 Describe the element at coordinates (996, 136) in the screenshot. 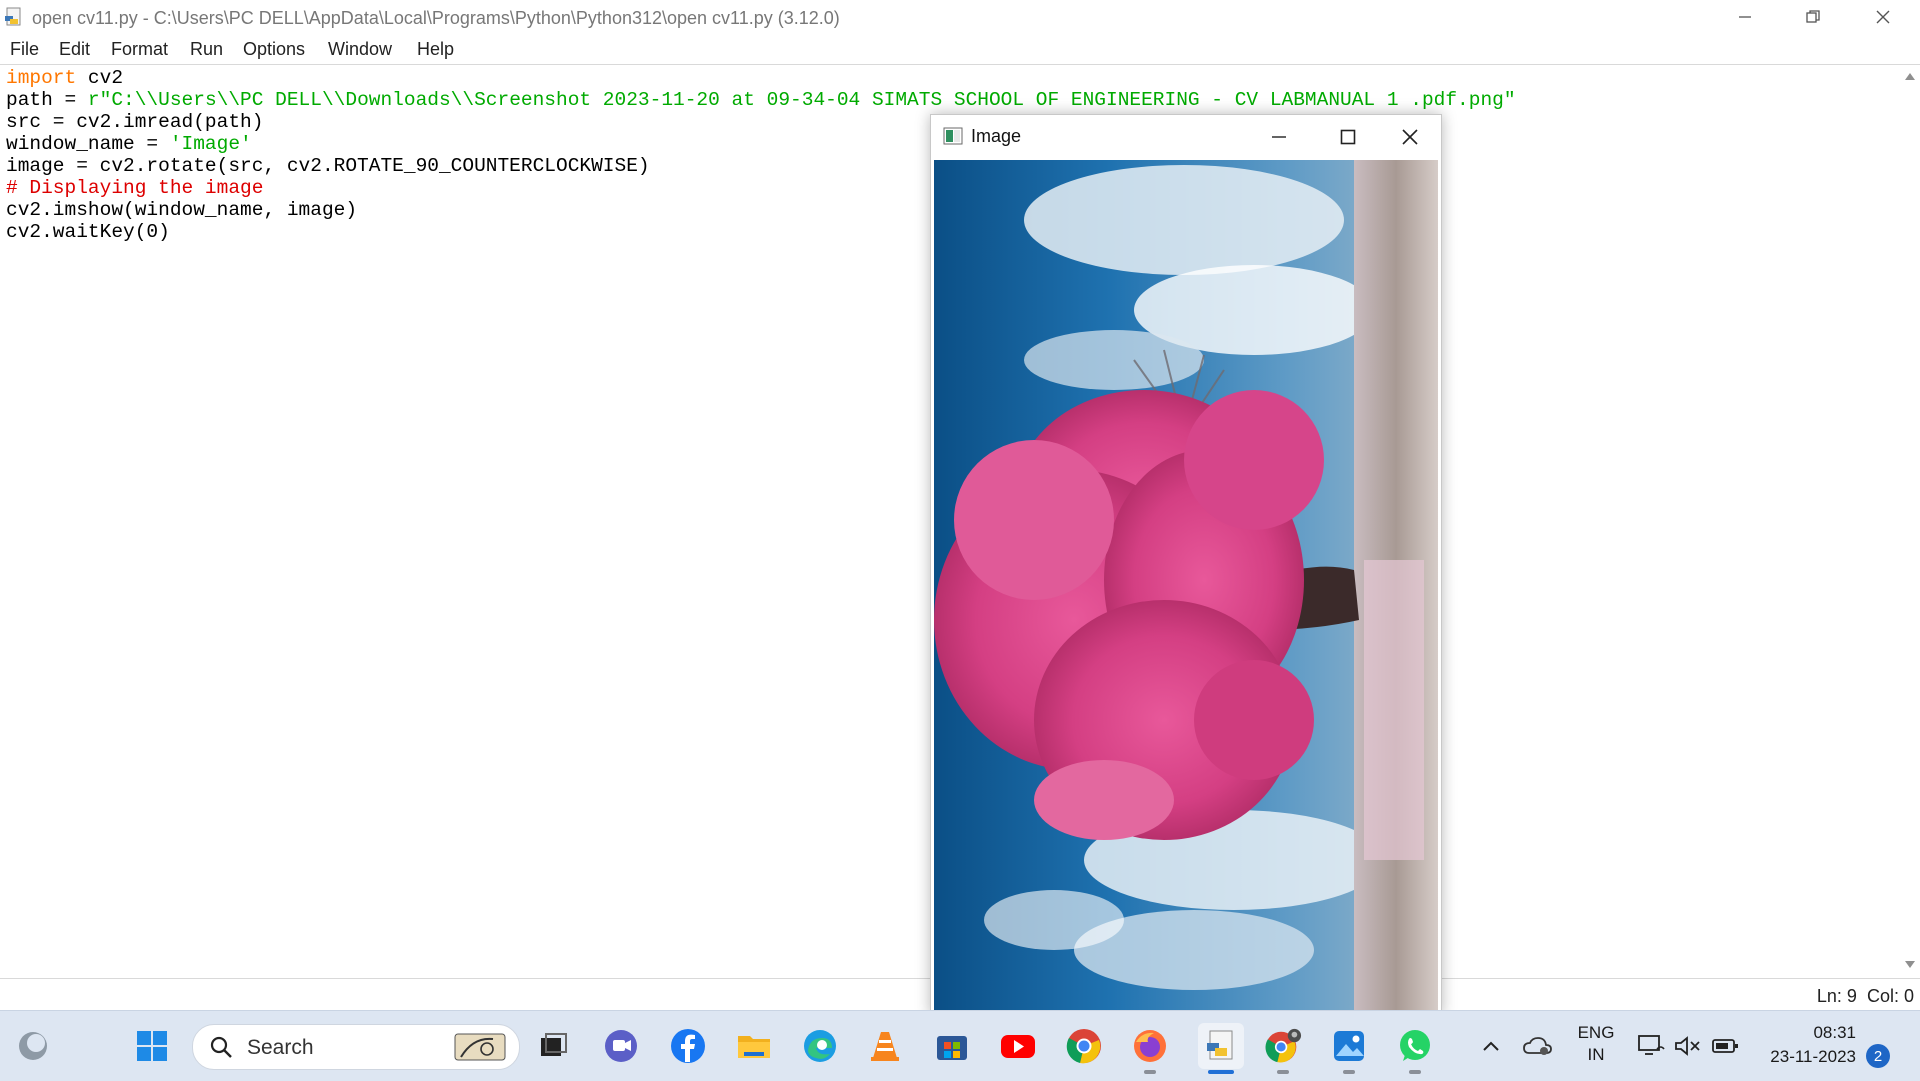

I see `image-window-title: Image` at that location.